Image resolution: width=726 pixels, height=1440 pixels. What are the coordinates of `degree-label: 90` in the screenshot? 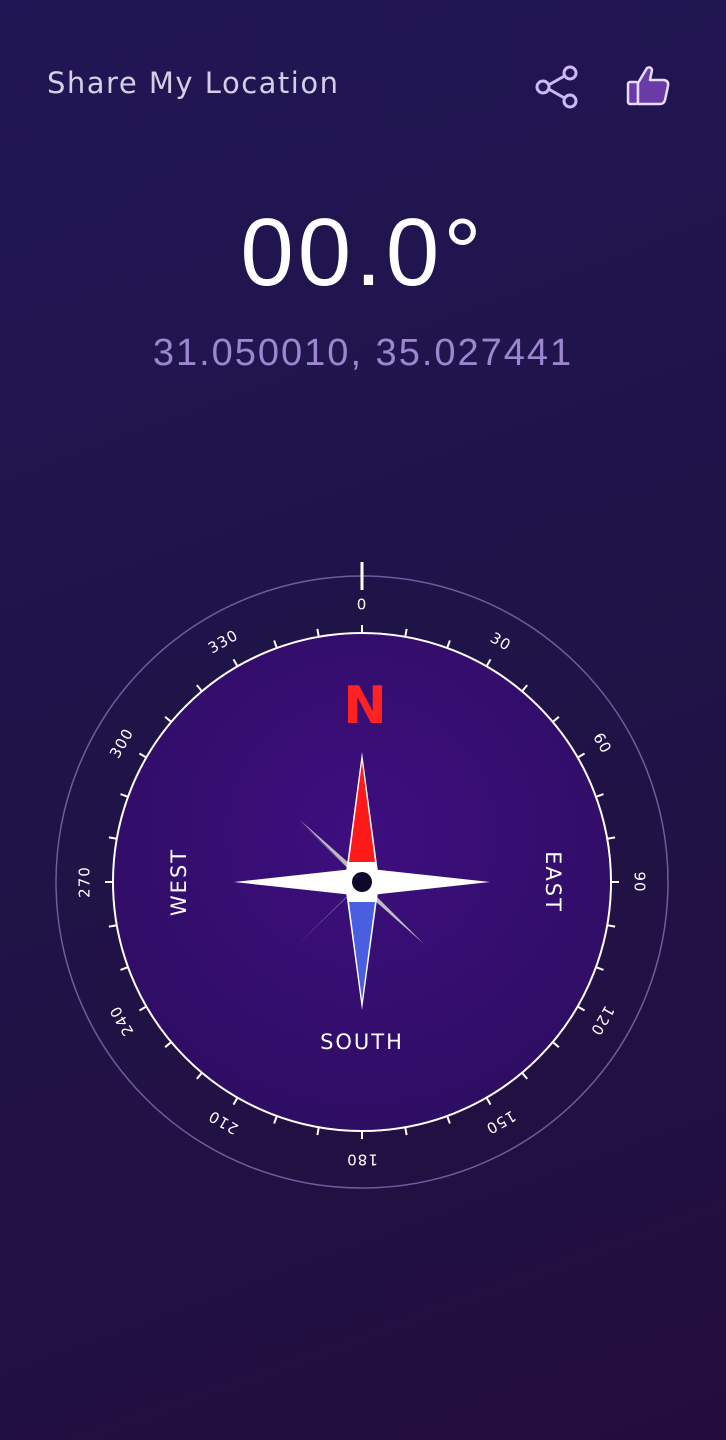 It's located at (640, 881).